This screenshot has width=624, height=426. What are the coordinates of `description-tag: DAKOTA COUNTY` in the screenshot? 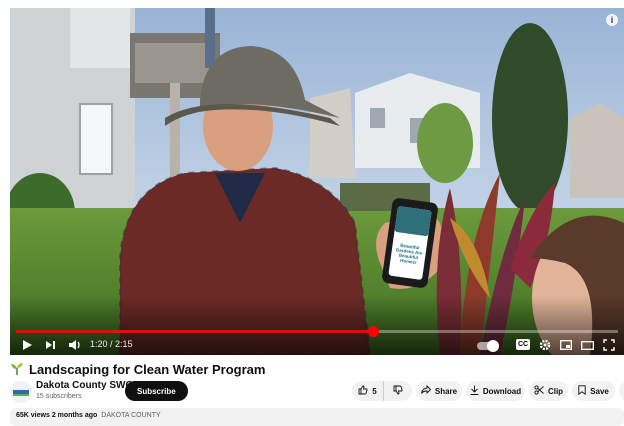 It's located at (130, 415).